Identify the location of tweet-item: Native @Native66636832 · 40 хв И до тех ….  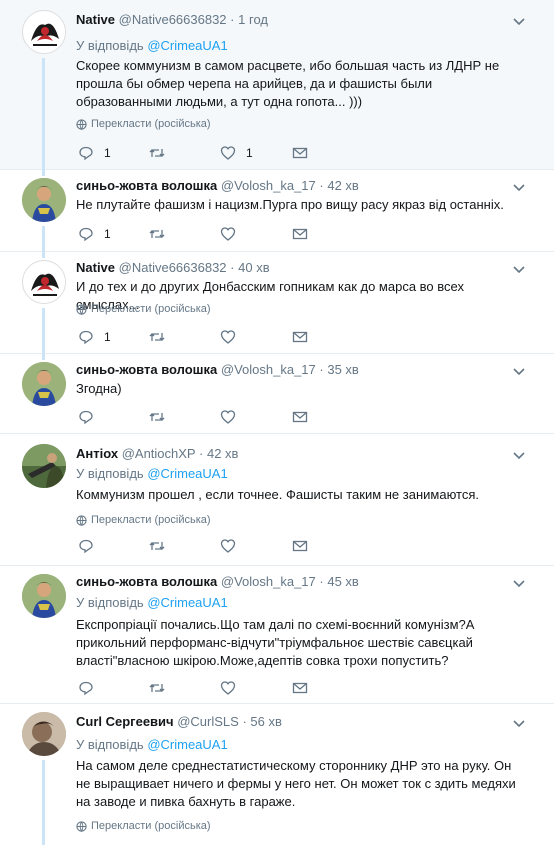
(277, 303).